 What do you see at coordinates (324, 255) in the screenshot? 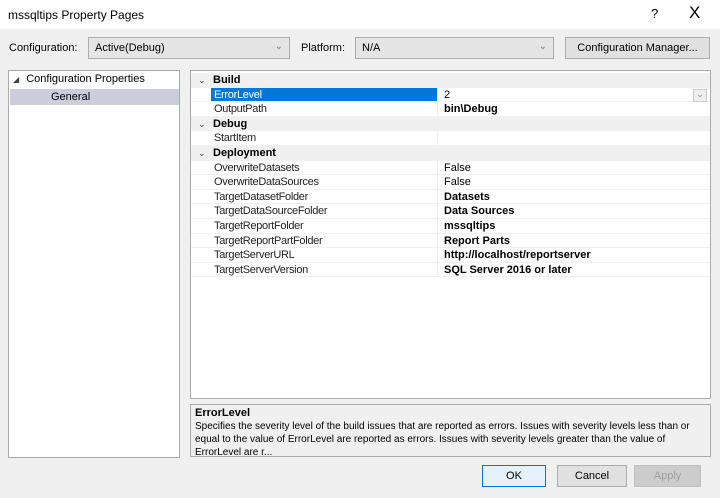
I see `property-name: TargetServerURL` at bounding box center [324, 255].